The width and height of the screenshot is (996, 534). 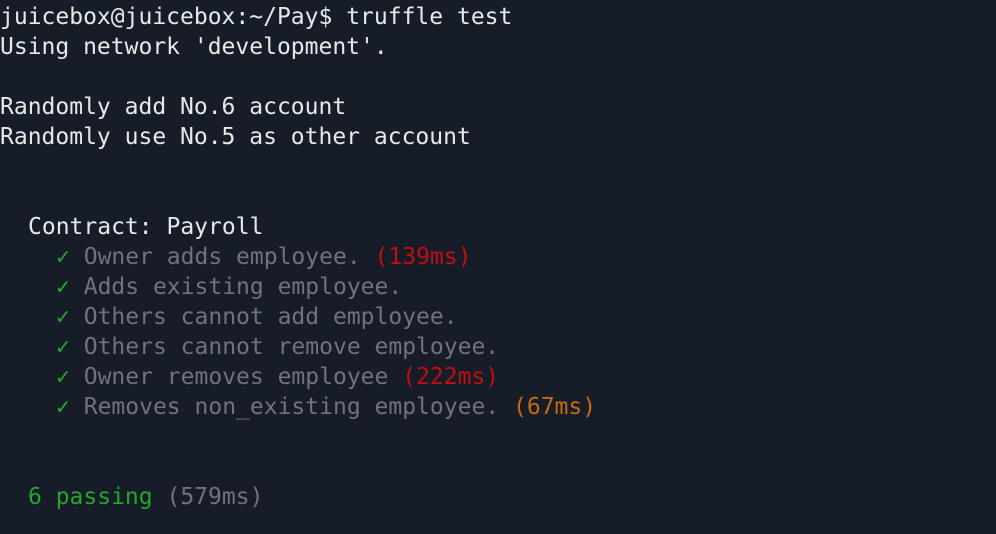 What do you see at coordinates (423, 257) in the screenshot?
I see `test-duration: (139ms)` at bounding box center [423, 257].